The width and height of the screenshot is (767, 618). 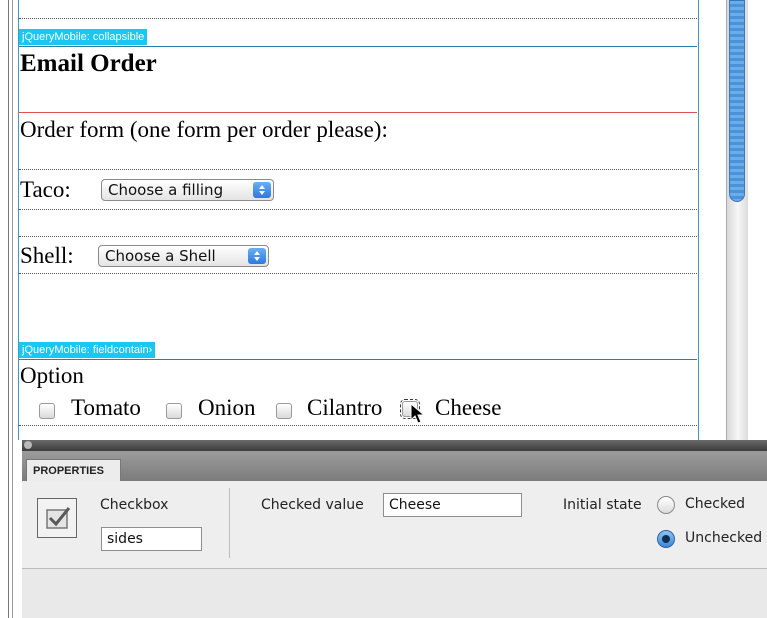 What do you see at coordinates (57, 518) in the screenshot?
I see `checkbox-type-icon` at bounding box center [57, 518].